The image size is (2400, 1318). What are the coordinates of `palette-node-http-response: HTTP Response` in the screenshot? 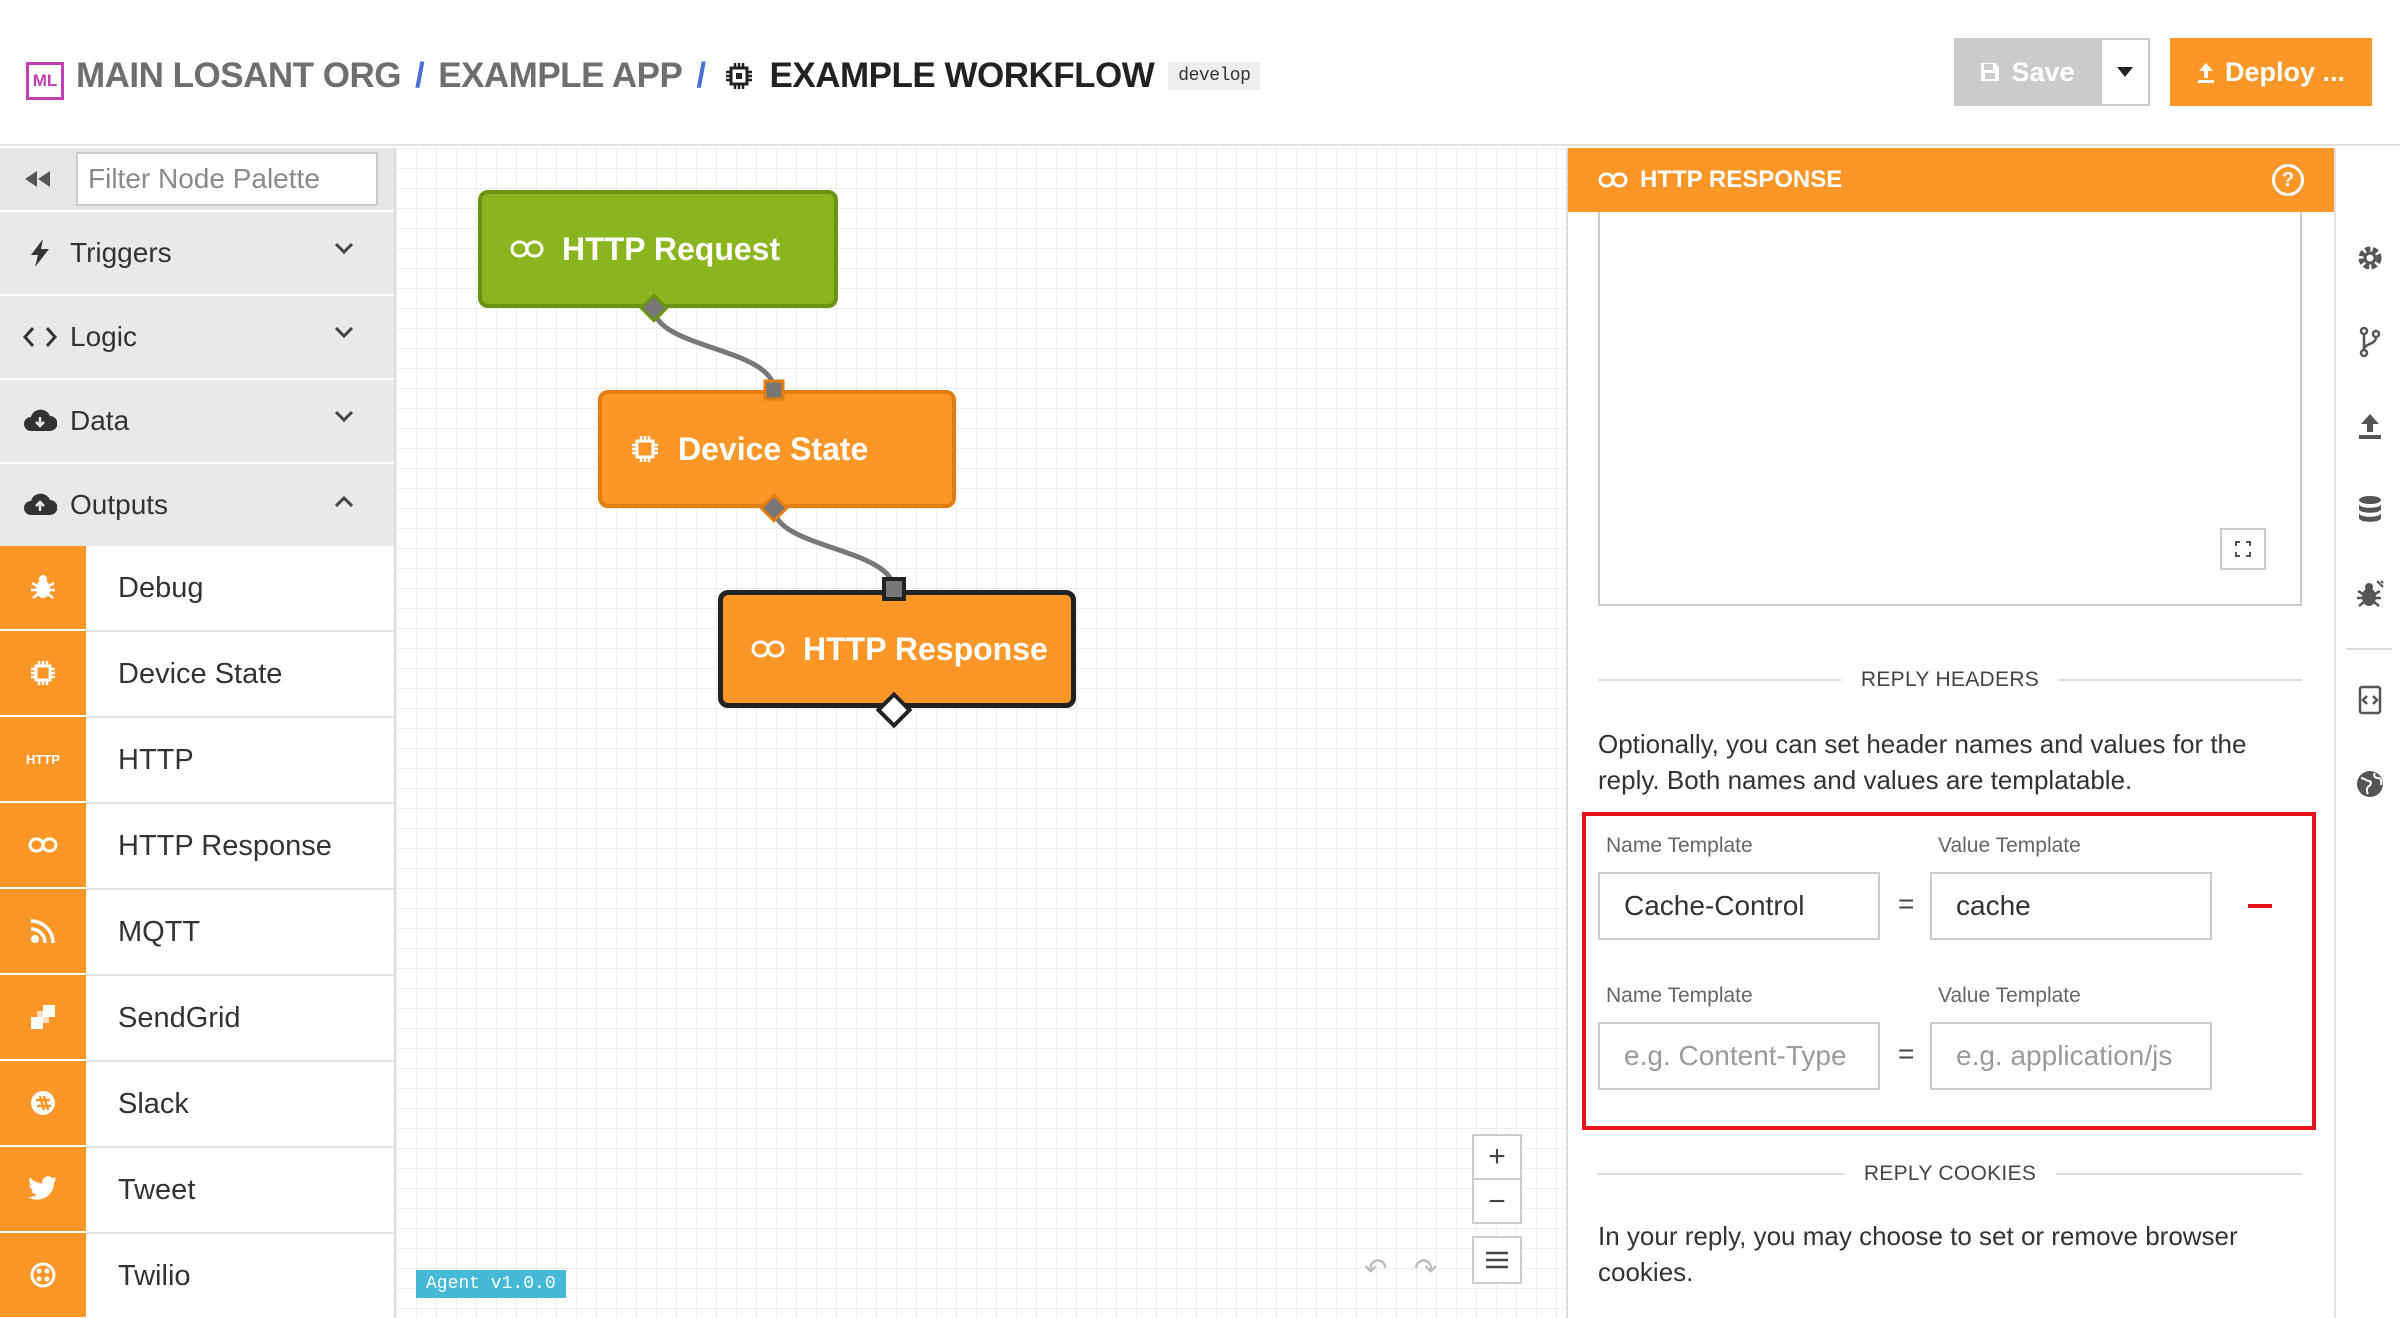 It's located at (197, 846).